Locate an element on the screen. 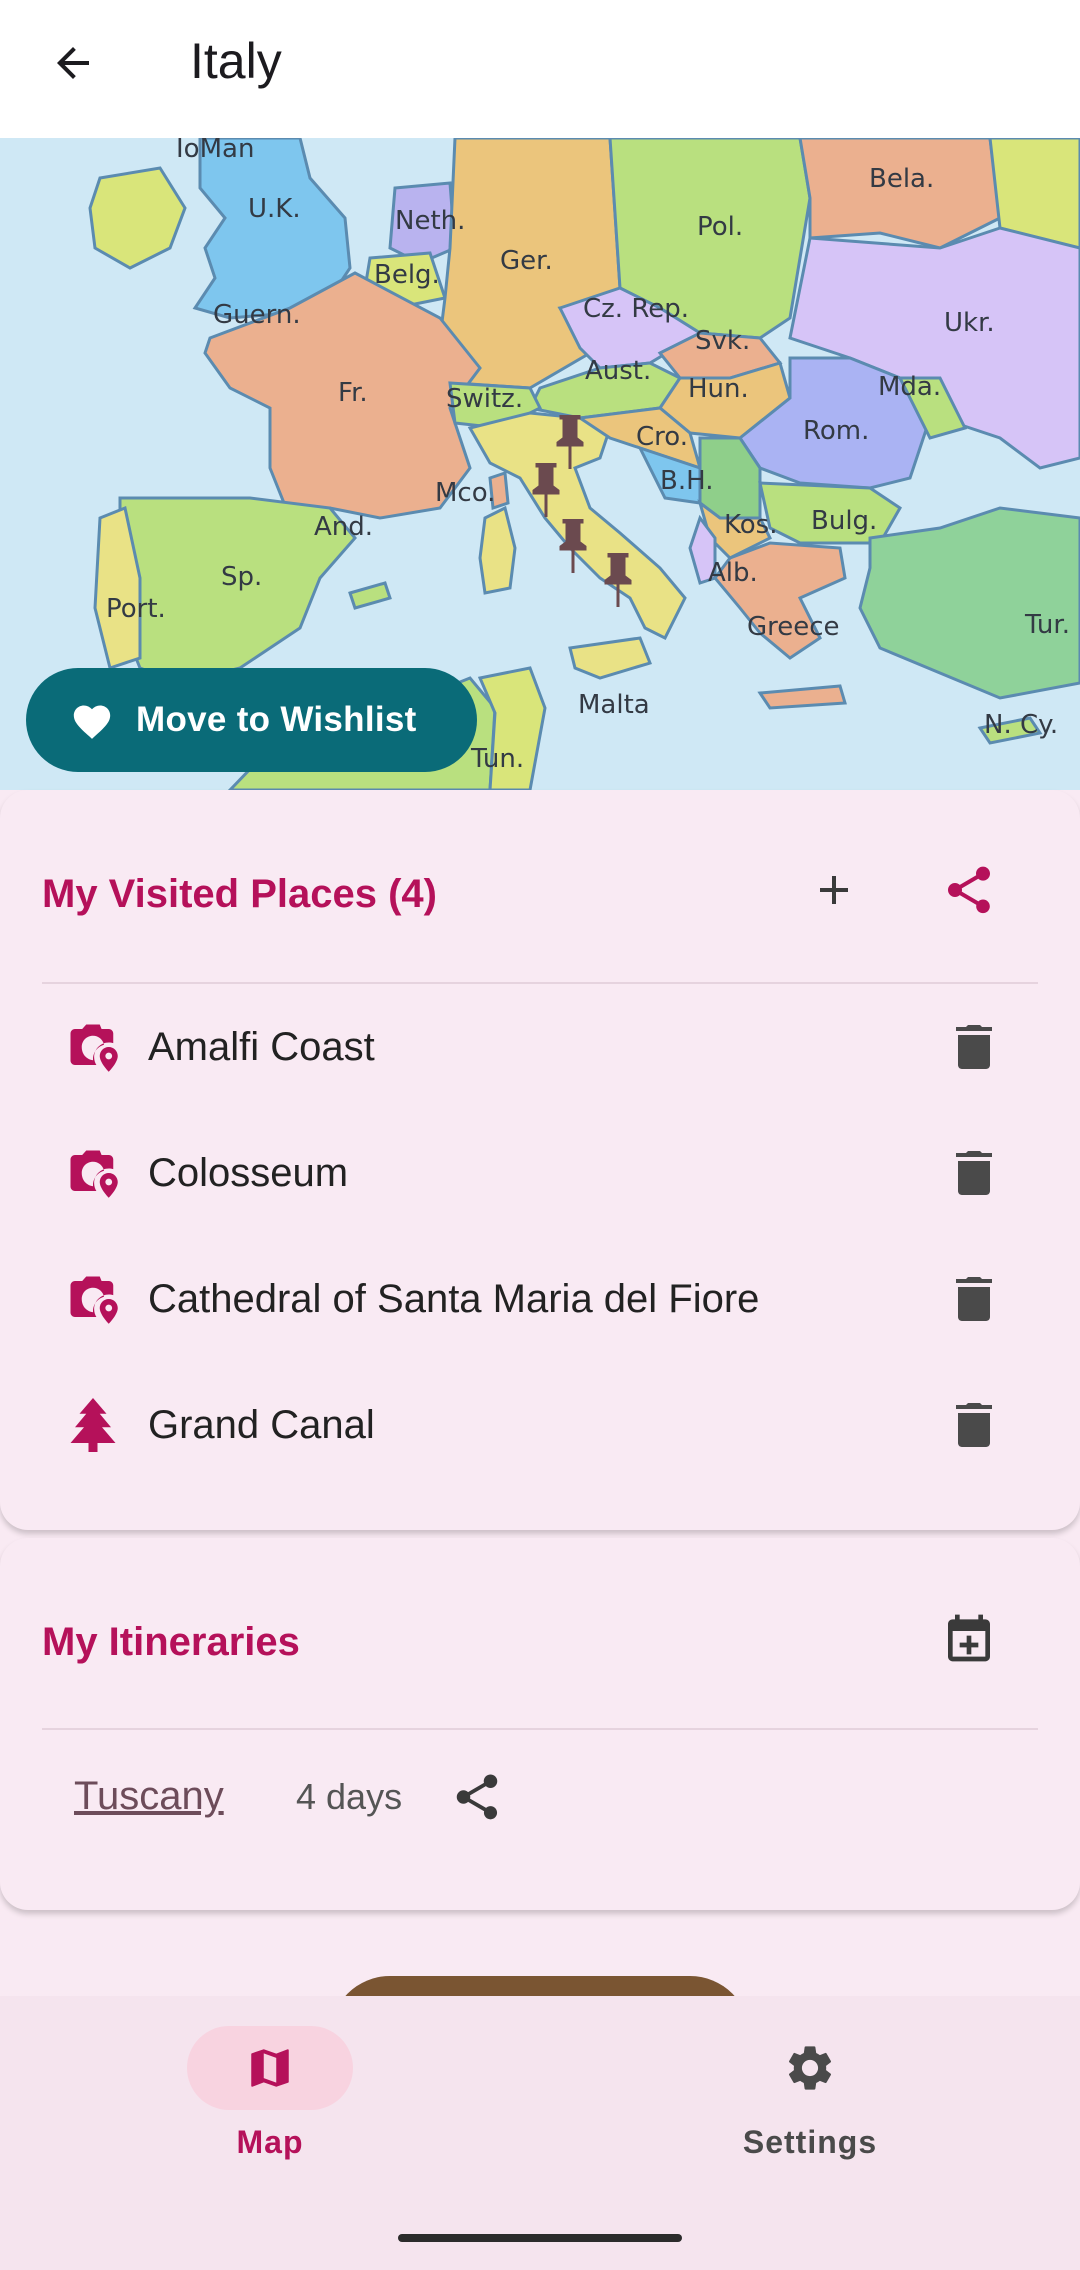 The height and width of the screenshot is (2270, 1080). gesture-home-bar is located at coordinates (540, 2238).